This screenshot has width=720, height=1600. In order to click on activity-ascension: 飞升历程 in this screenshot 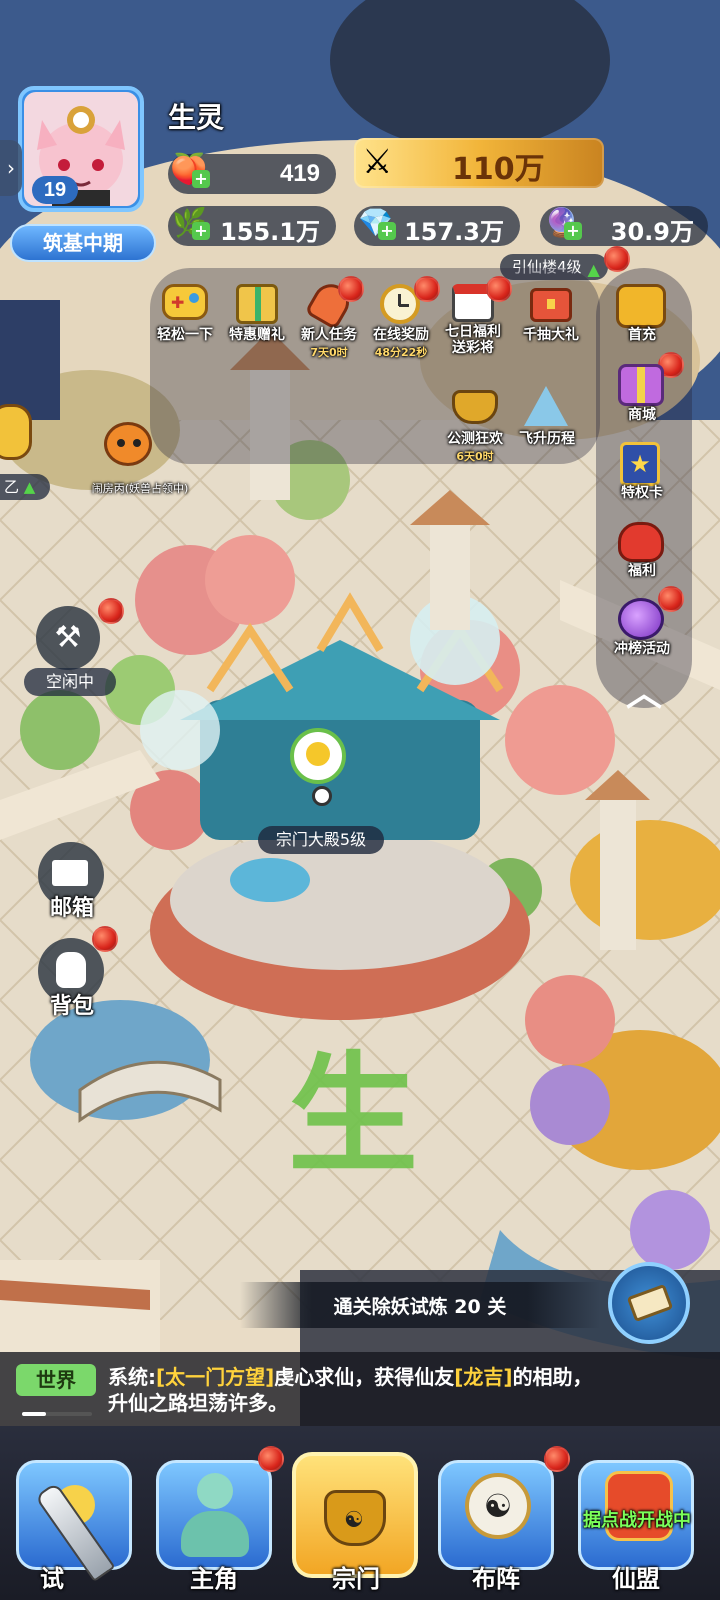, I will do `click(547, 424)`.